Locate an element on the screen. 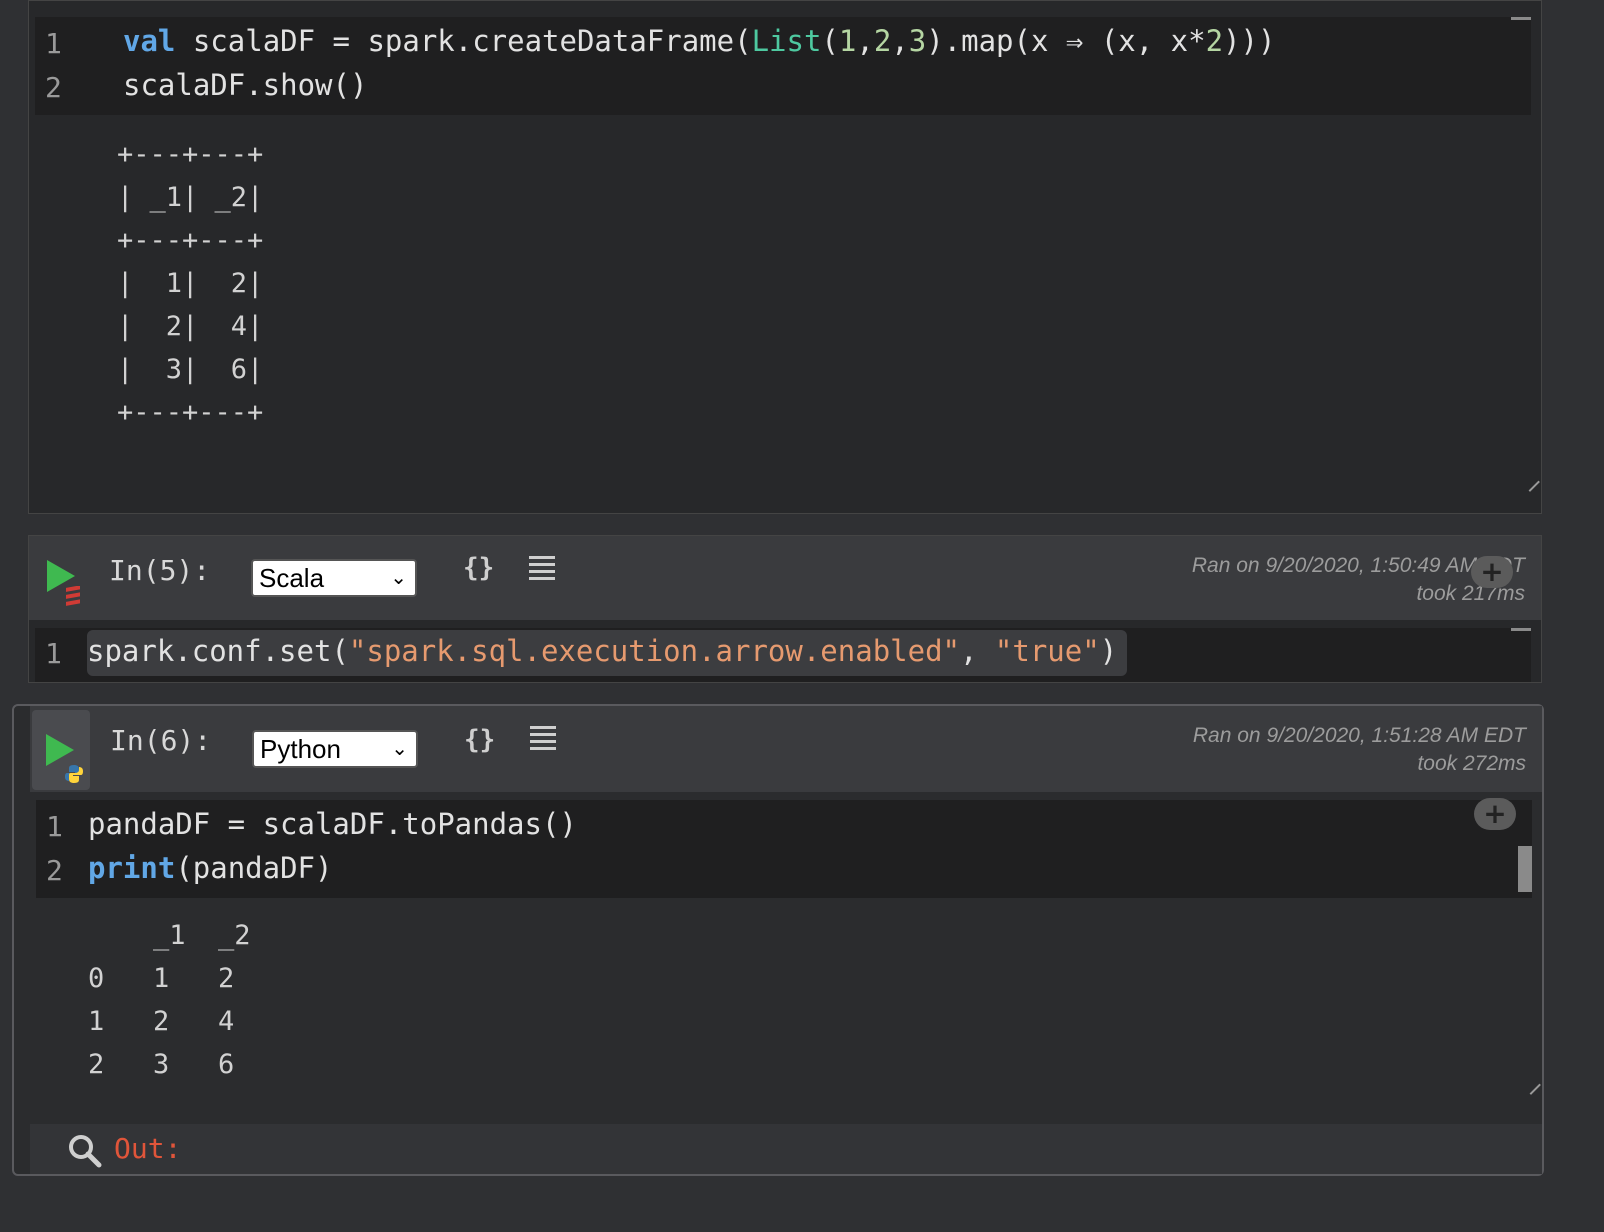 The width and height of the screenshot is (1604, 1232). code-line: pandaDF = scalaDF.toPandas() is located at coordinates (332, 824).